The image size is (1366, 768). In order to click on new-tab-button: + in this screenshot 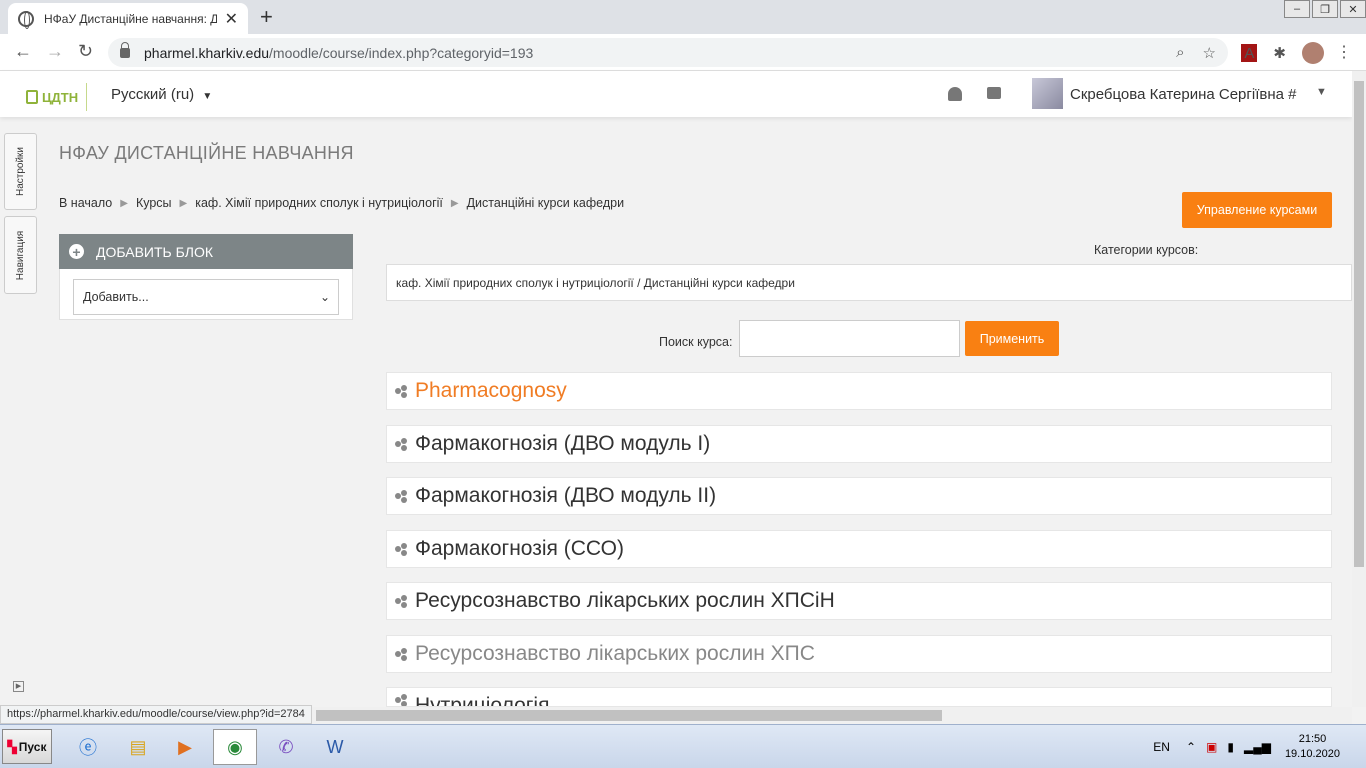, I will do `click(266, 17)`.